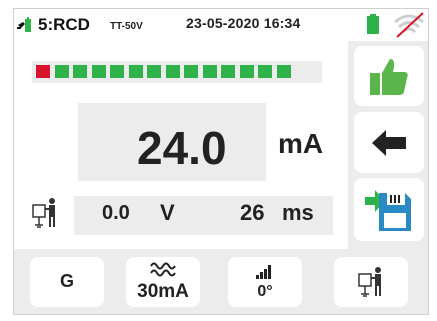  I want to click on result-bargraph, so click(177, 72).